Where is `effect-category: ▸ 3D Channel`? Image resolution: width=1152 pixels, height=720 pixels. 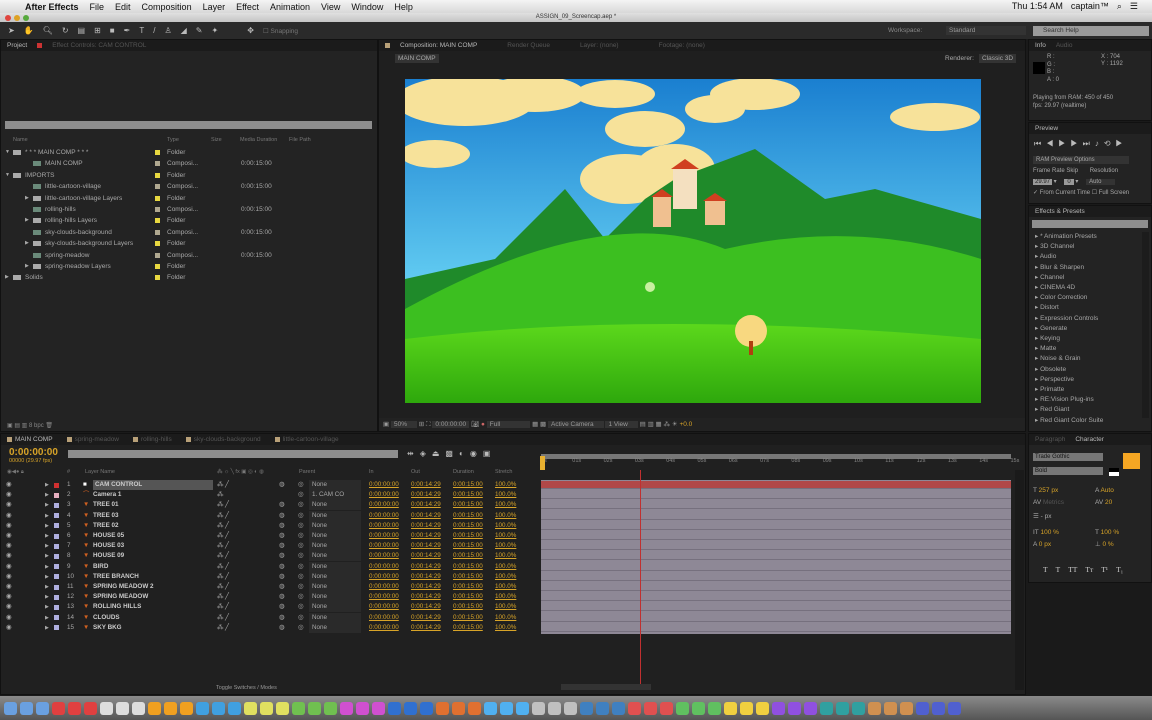 effect-category: ▸ 3D Channel is located at coordinates (1054, 246).